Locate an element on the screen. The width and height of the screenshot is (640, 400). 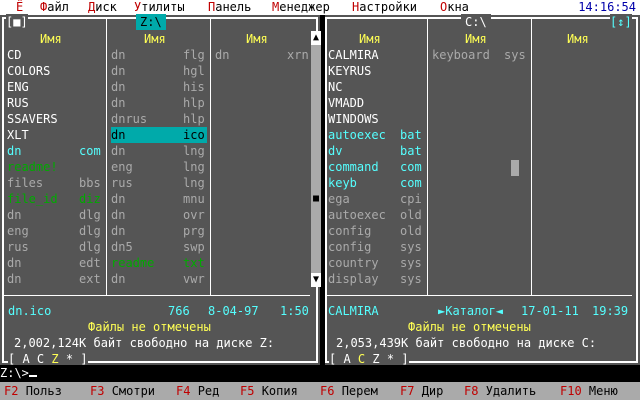
file-entry: keyboard sys is located at coordinates (480, 55).